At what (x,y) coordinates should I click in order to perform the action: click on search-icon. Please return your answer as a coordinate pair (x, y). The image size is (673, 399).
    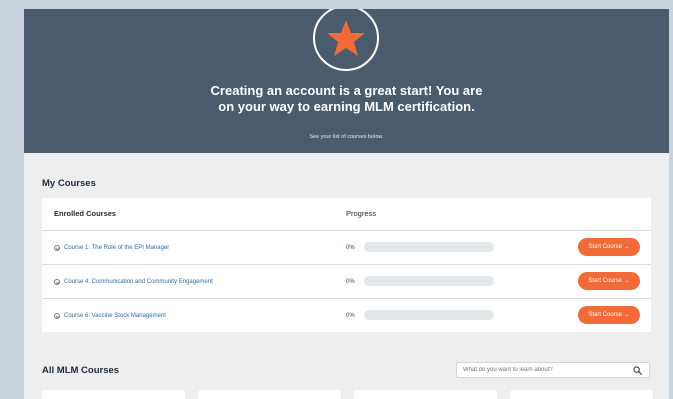
    Looking at the image, I should click on (637, 370).